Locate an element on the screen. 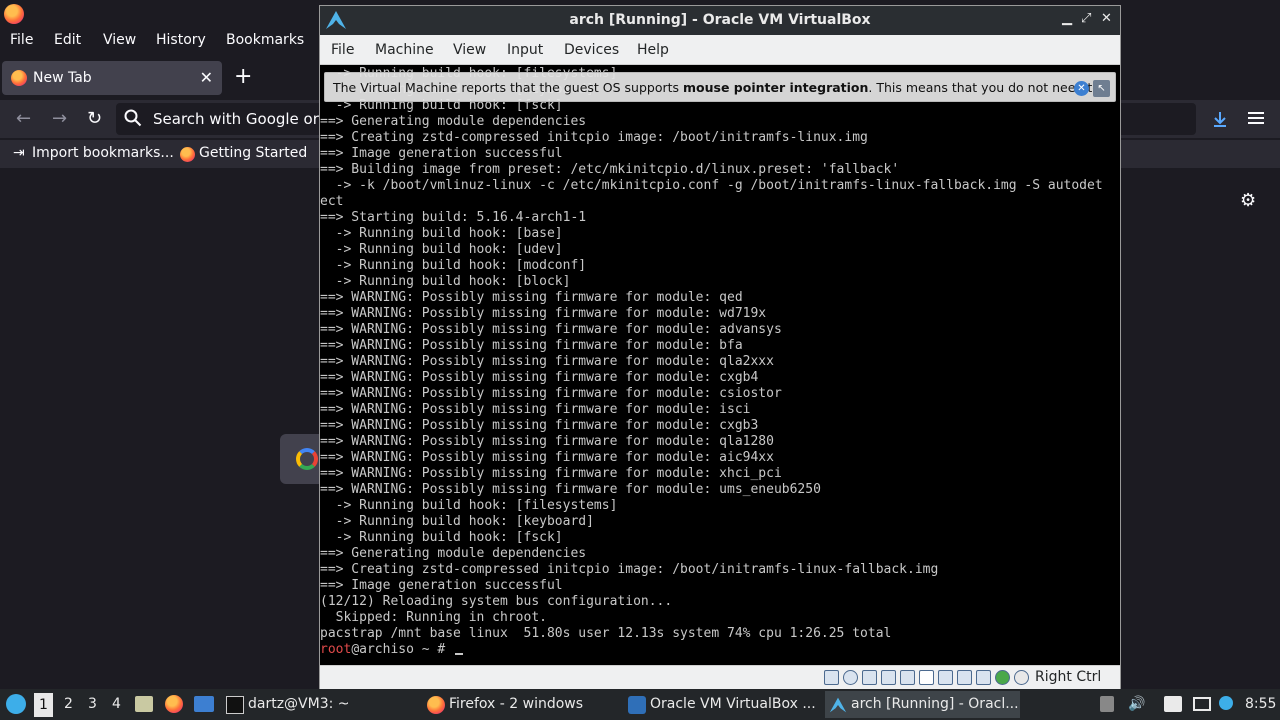  recording-icon is located at coordinates (964, 677).